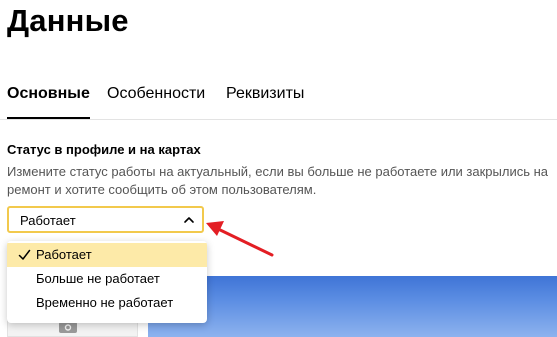 This screenshot has width=557, height=337. Describe the element at coordinates (48, 220) in the screenshot. I see `status-select-value: Работает` at that location.